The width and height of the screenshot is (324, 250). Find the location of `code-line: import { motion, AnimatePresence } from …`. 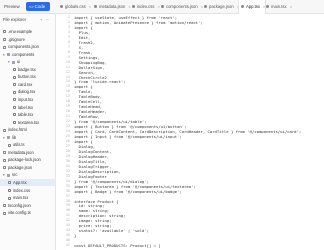

code-line: import { motion, AnimatePresence } from … is located at coordinates (138, 22).